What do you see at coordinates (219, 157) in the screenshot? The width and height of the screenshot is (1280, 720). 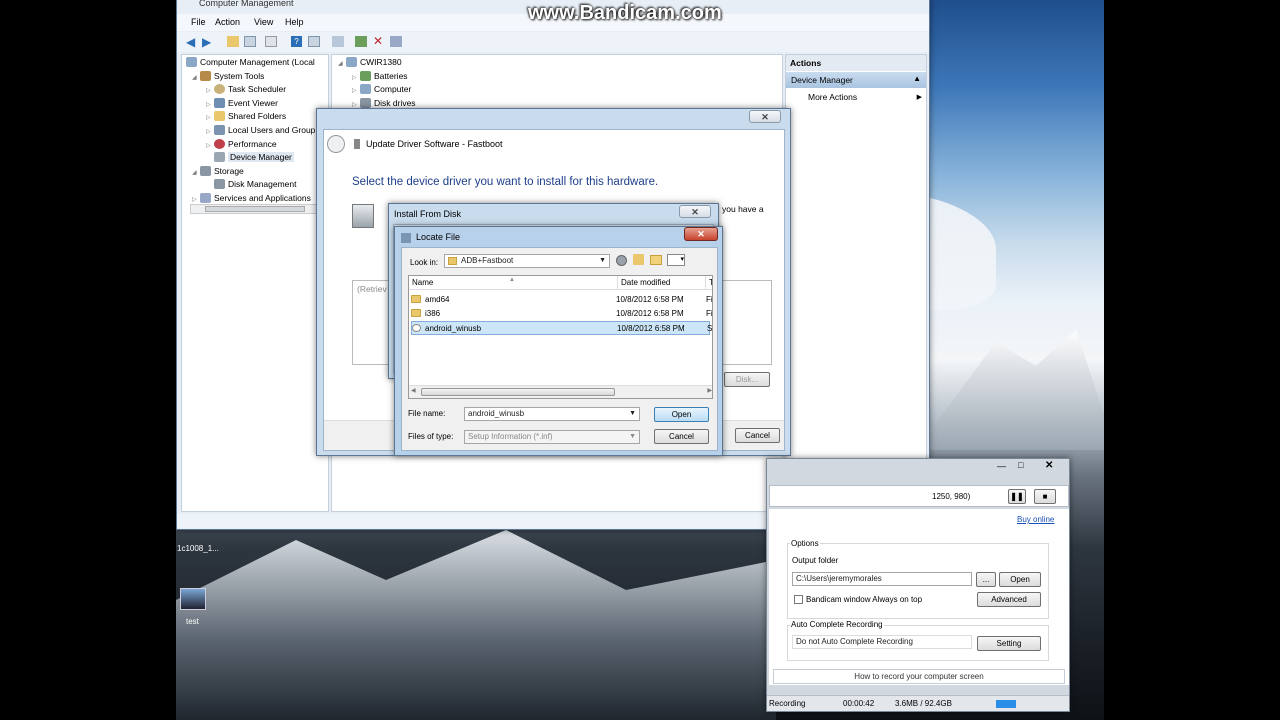 I see `device-manager-icon` at bounding box center [219, 157].